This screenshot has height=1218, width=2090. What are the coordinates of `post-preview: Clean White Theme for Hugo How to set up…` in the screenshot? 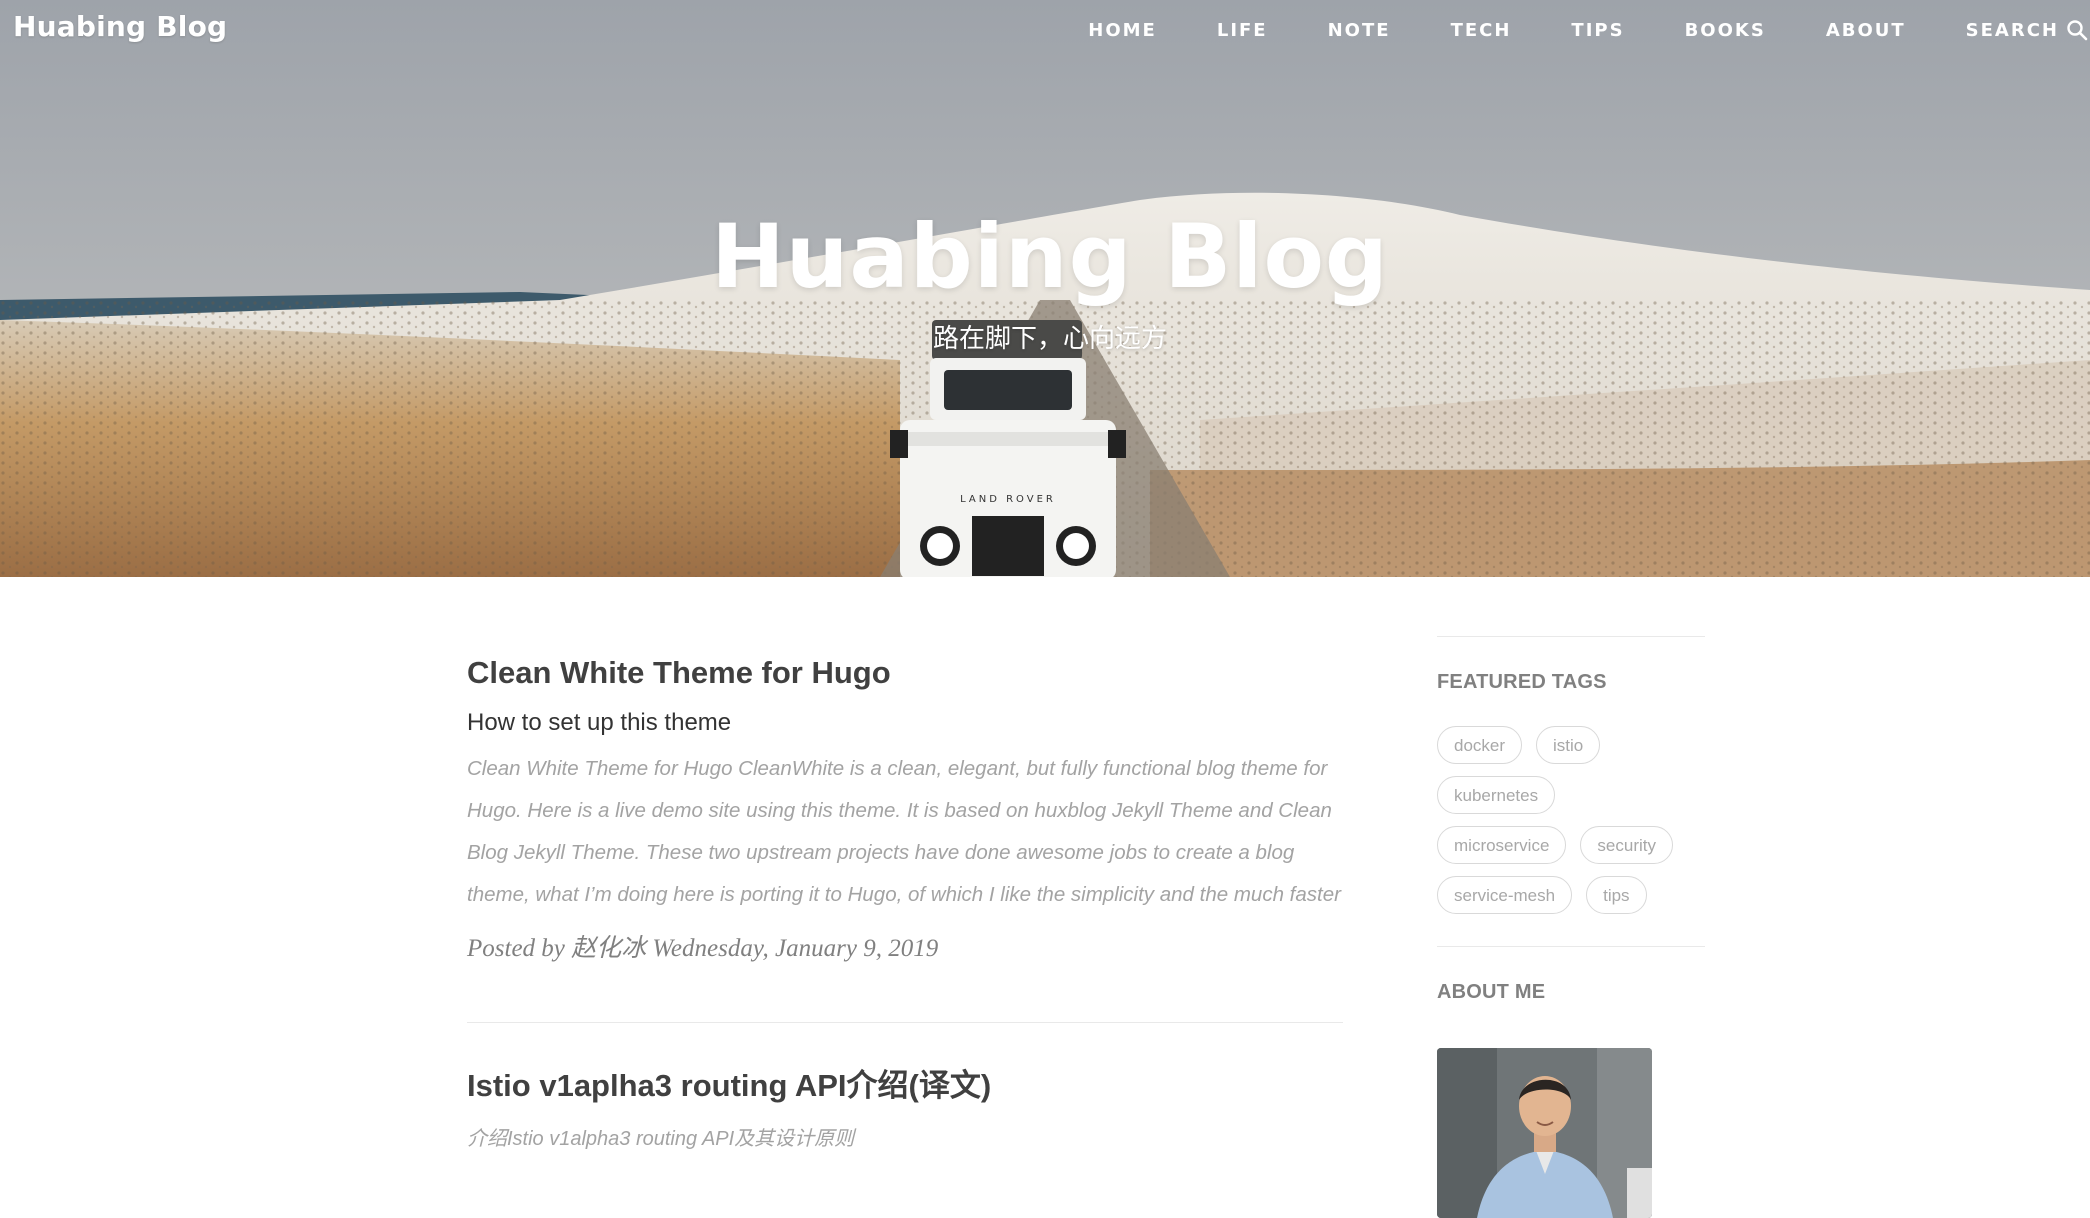 It's located at (905, 809).